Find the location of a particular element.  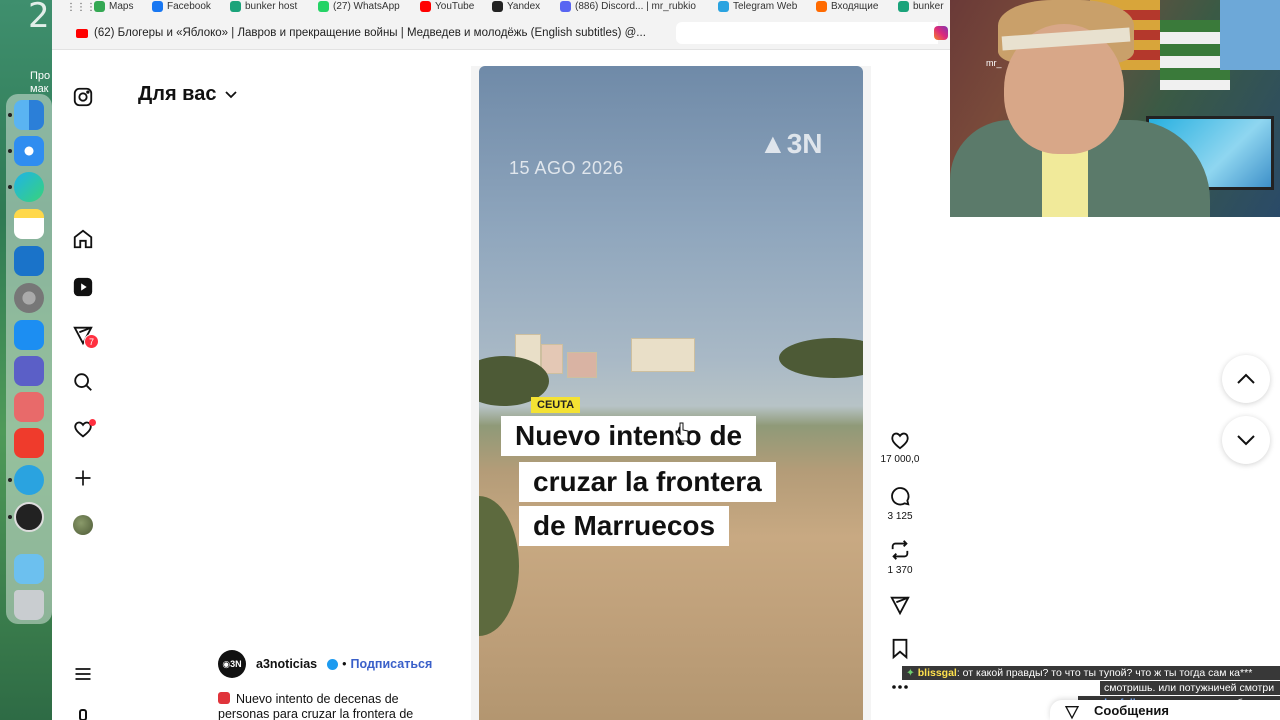

chat-username: blissgal is located at coordinates (937, 673).